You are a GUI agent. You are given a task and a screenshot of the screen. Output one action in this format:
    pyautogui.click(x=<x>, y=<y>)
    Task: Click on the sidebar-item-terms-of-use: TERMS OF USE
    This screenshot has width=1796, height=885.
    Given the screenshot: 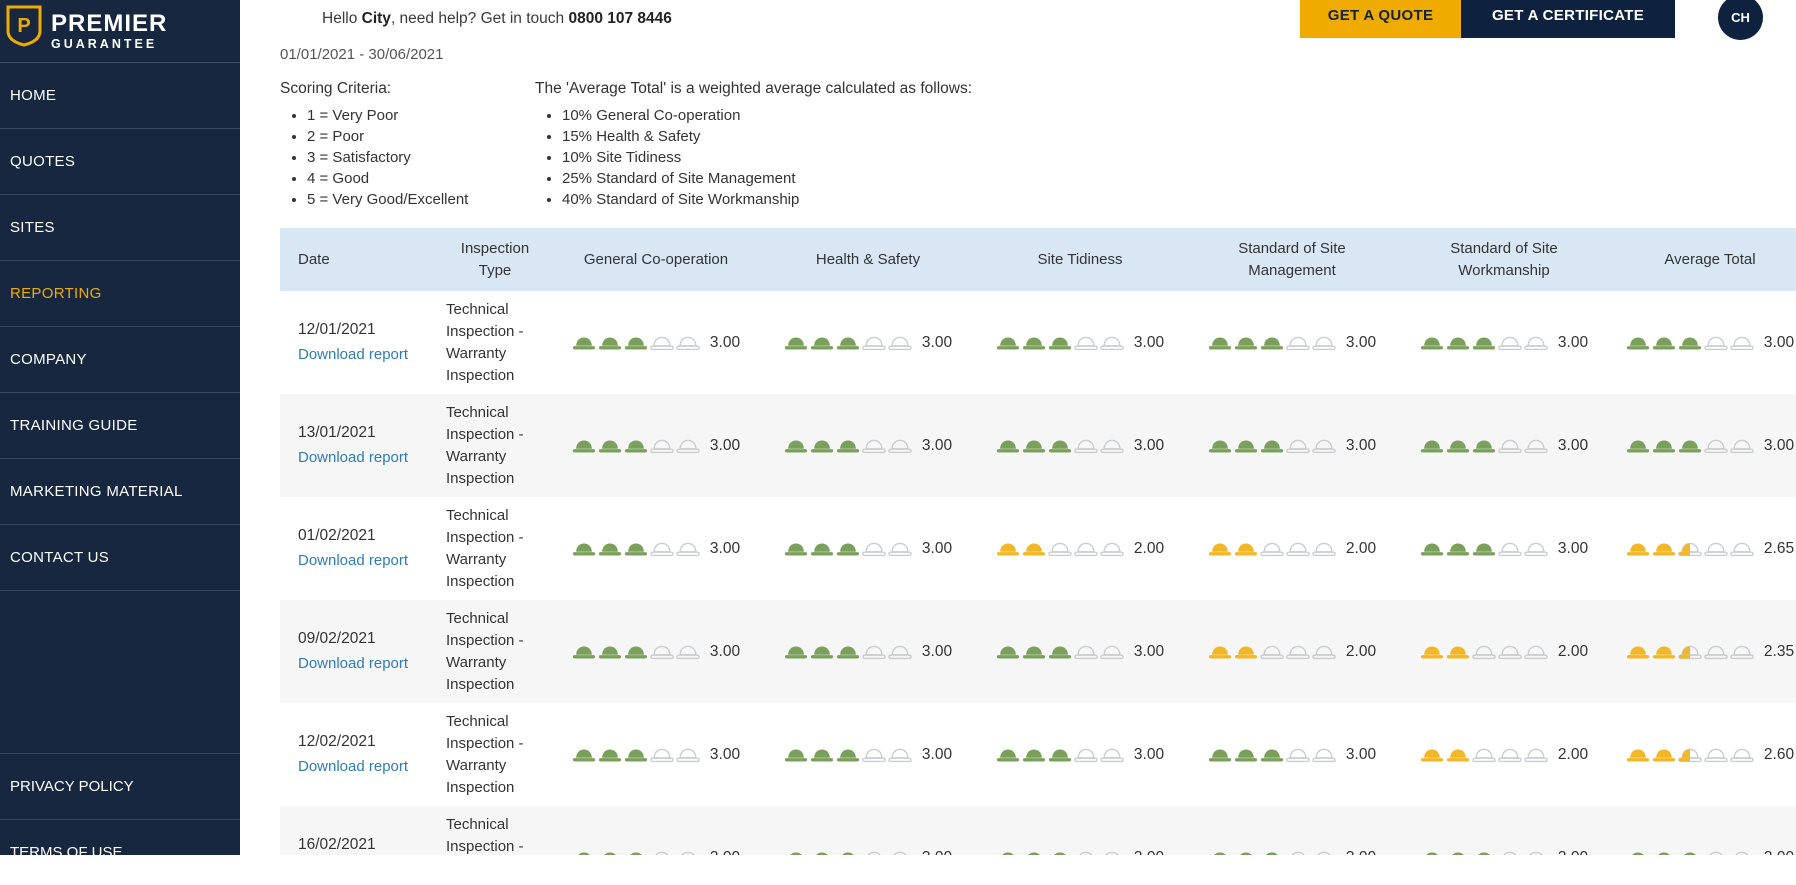 What is the action you would take?
    pyautogui.click(x=120, y=852)
    